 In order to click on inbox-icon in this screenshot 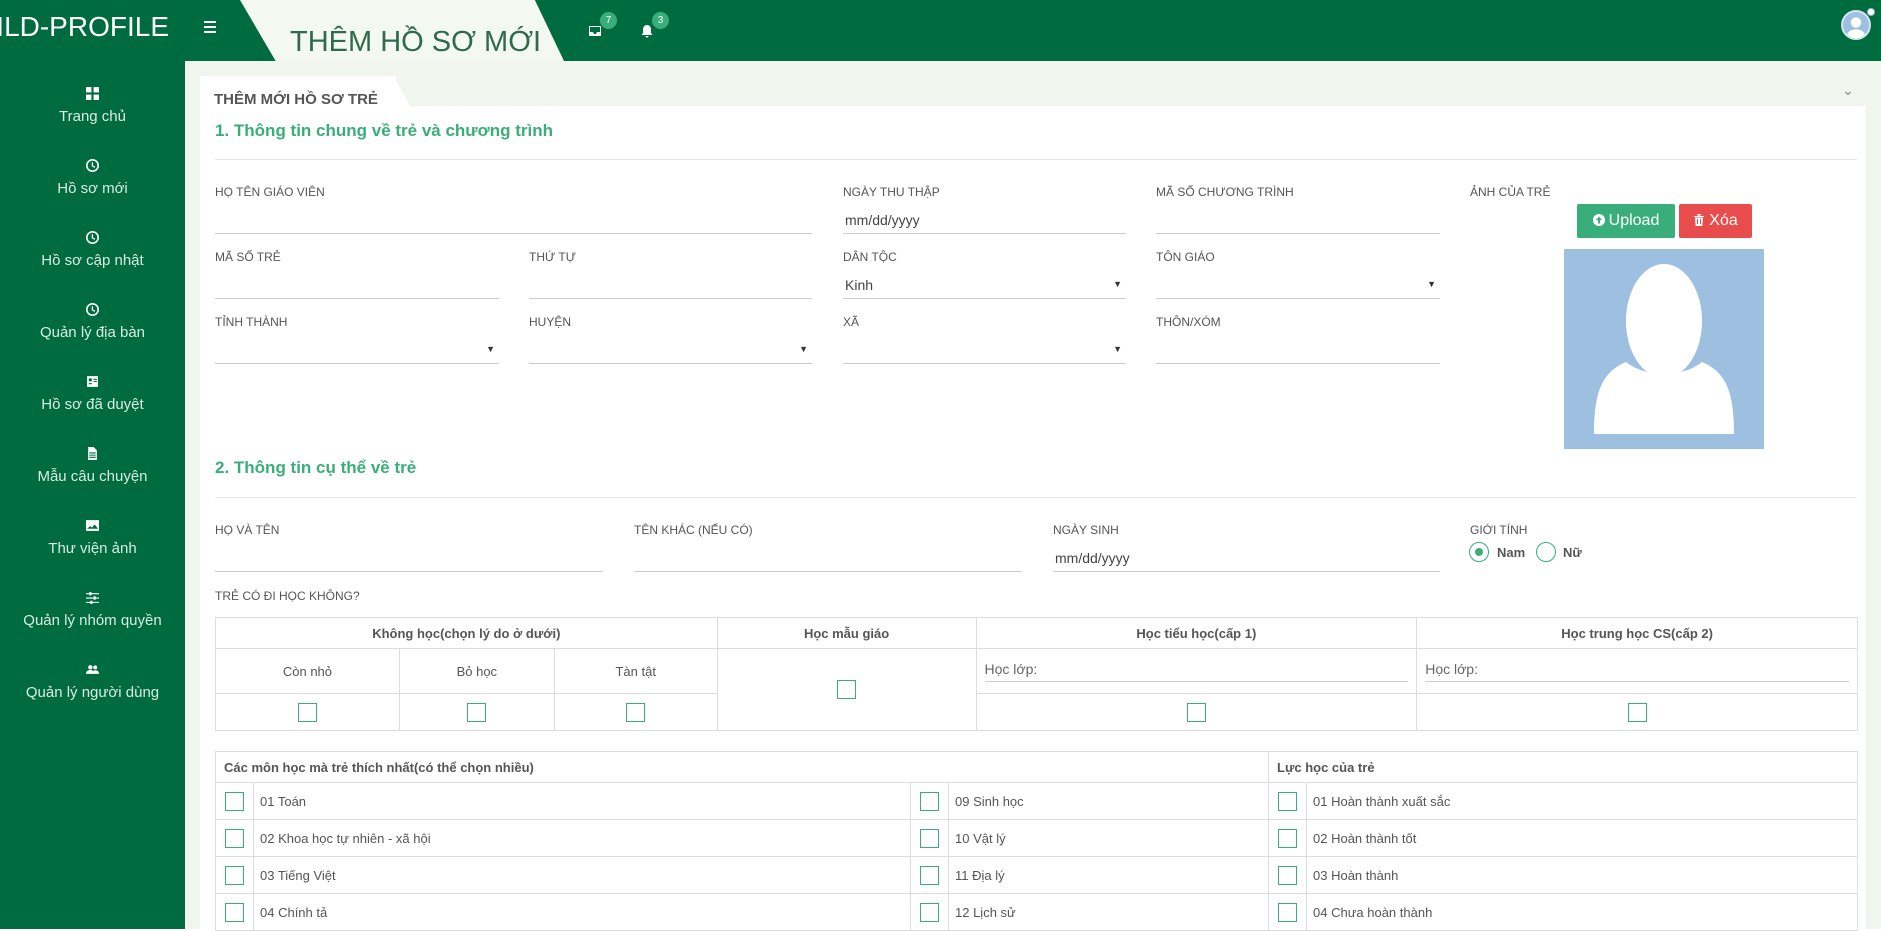, I will do `click(595, 31)`.